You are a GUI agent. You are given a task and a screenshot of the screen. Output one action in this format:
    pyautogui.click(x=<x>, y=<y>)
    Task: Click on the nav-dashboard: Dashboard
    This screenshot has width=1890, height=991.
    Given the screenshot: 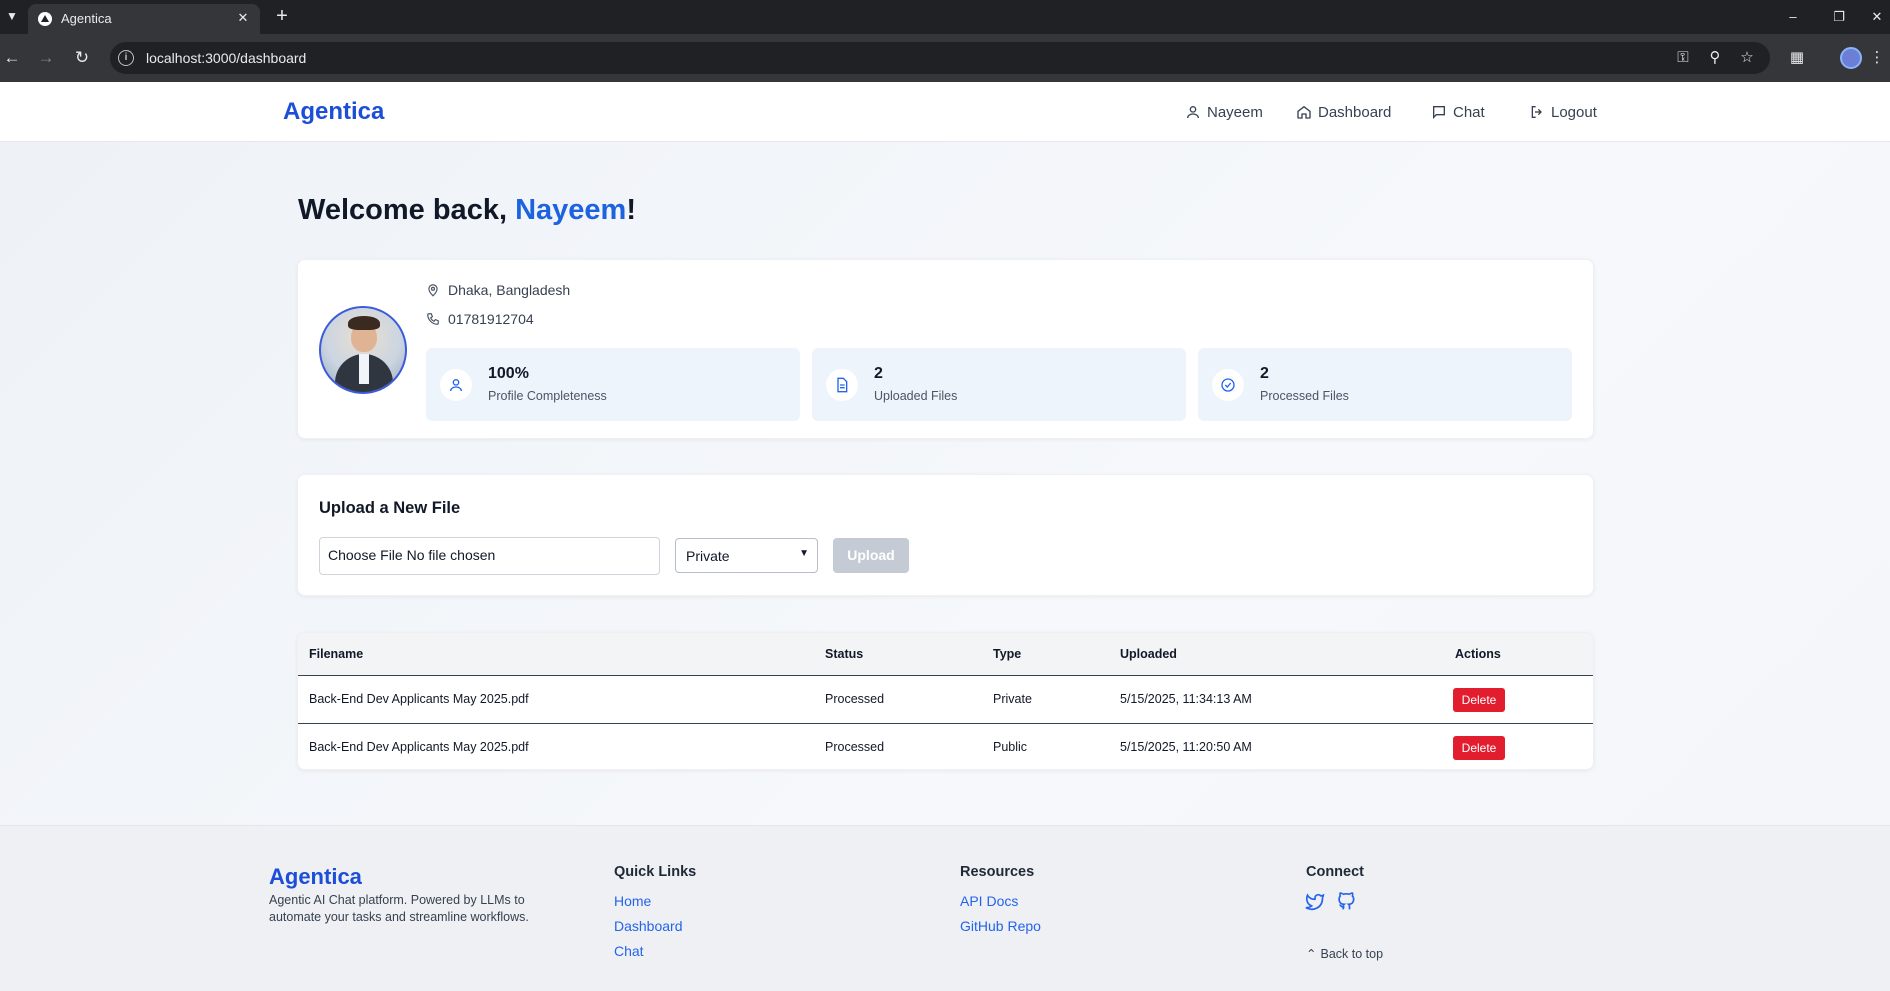 What is the action you would take?
    pyautogui.click(x=1343, y=112)
    